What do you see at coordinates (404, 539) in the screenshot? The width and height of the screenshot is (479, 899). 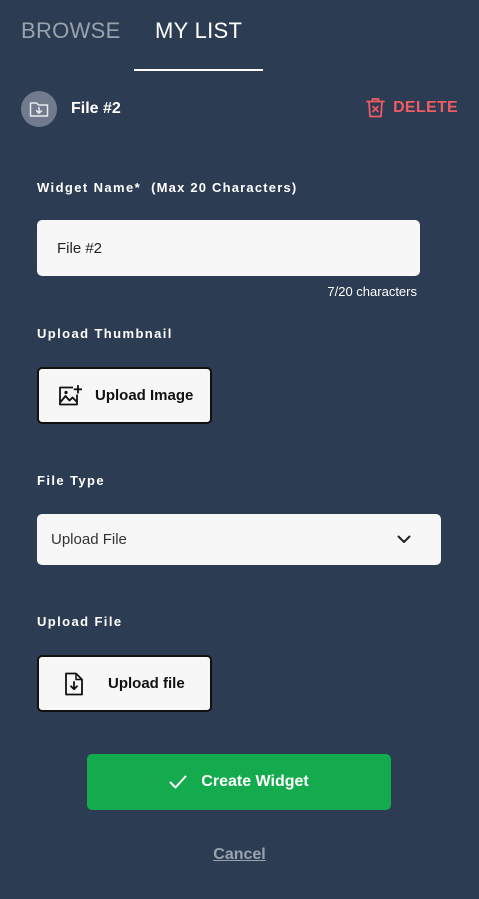 I see `chevron-down-icon` at bounding box center [404, 539].